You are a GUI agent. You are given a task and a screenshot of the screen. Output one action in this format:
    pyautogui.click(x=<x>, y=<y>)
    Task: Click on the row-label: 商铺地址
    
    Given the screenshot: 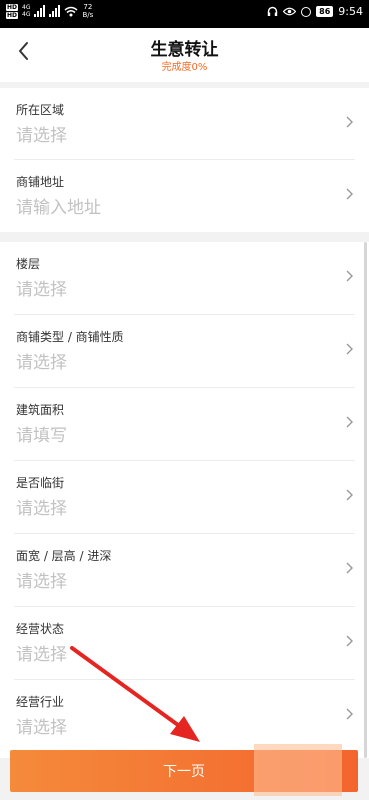 What is the action you would take?
    pyautogui.click(x=40, y=182)
    